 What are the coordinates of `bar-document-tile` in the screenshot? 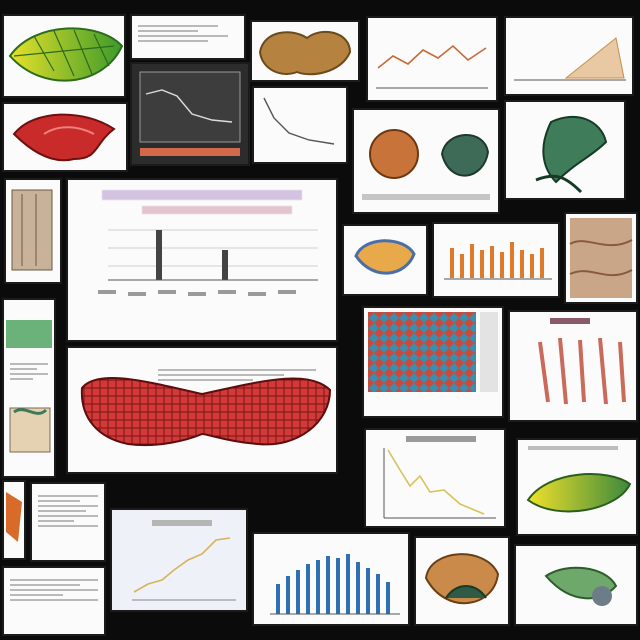 It's located at (569, 56).